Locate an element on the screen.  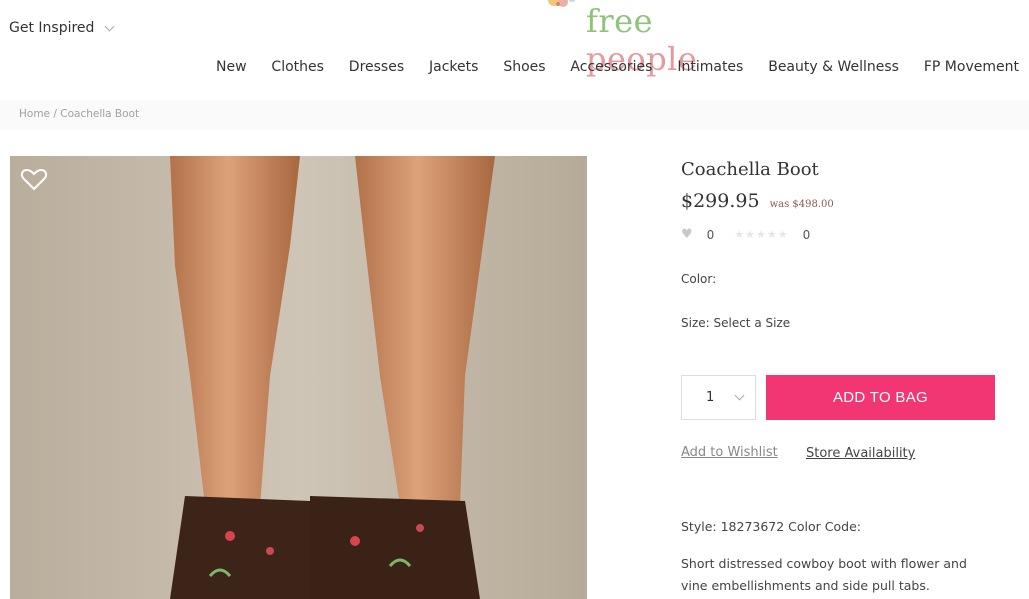
nav-item-new: New is located at coordinates (231, 70).